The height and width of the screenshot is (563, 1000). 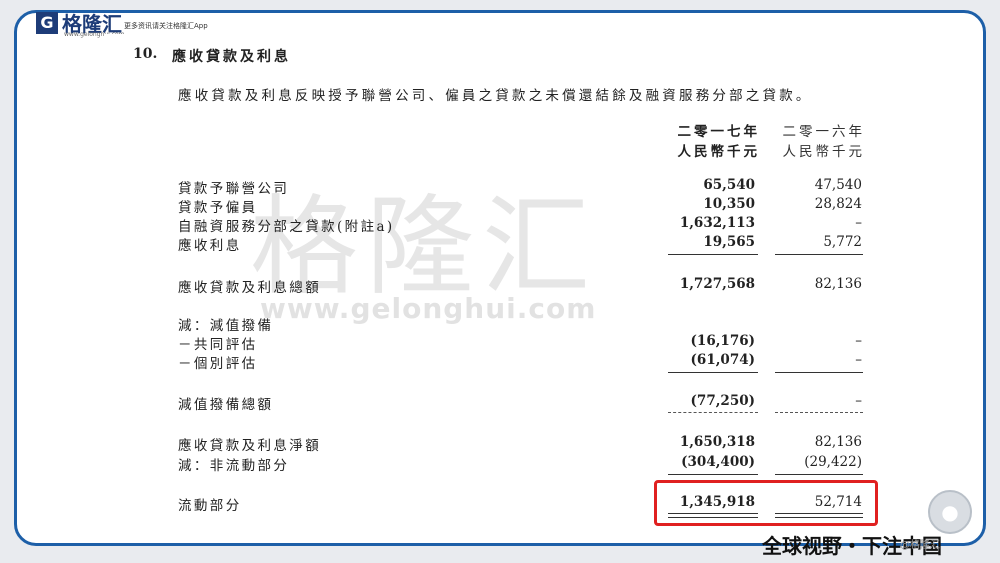 I want to click on row-value-2016: 5,772, so click(x=842, y=242).